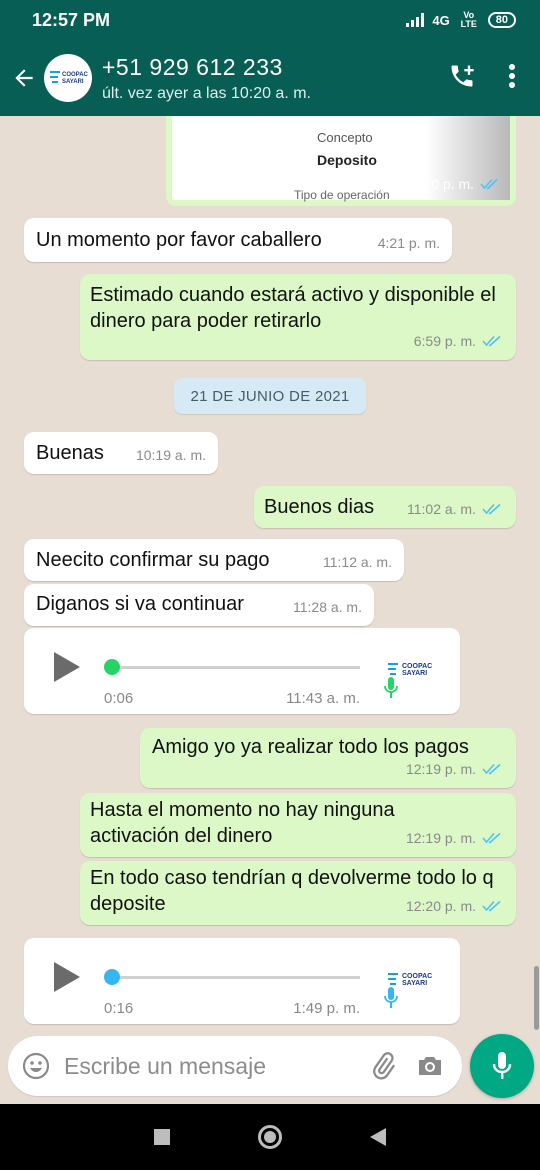 The image size is (540, 1170). What do you see at coordinates (140, 604) in the screenshot?
I see `message-text: Diganos si va continuar` at bounding box center [140, 604].